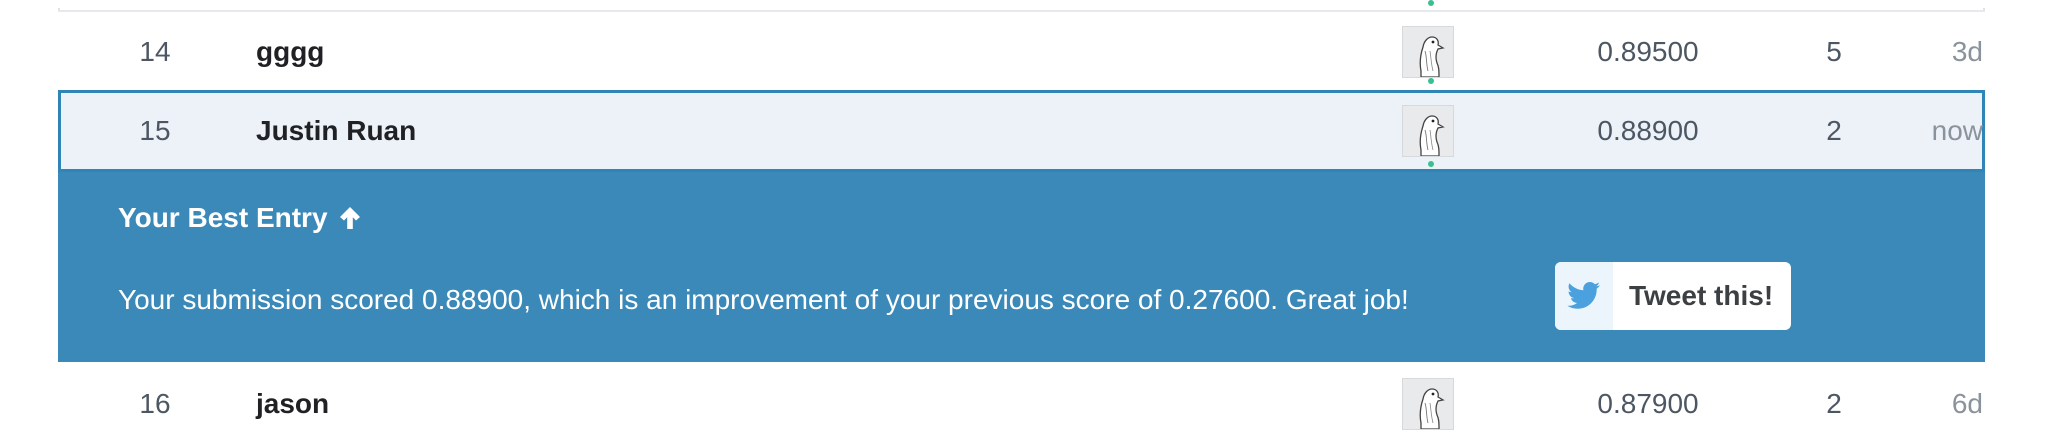 This screenshot has height=446, width=2050. What do you see at coordinates (1648, 51) in the screenshot?
I see `score-cell: 0.89500` at bounding box center [1648, 51].